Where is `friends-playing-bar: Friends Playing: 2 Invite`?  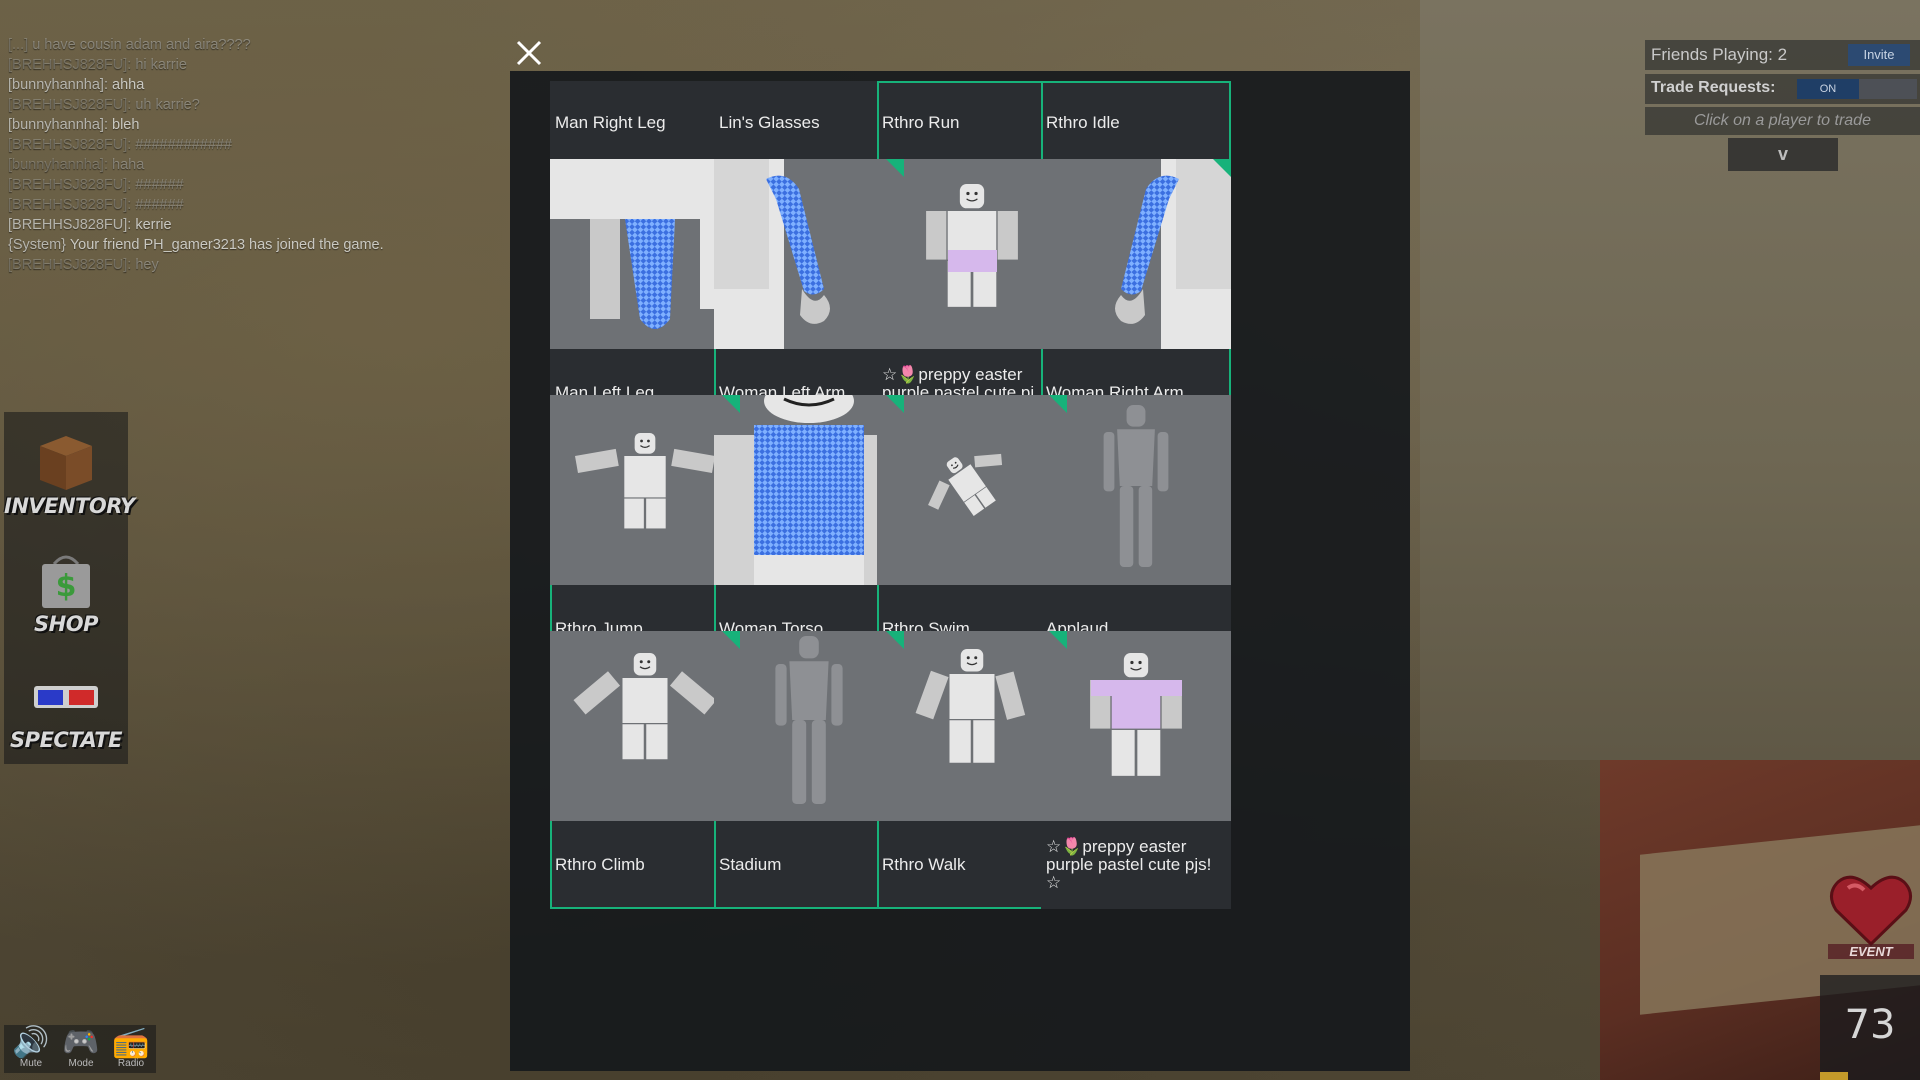 friends-playing-bar: Friends Playing: 2 Invite is located at coordinates (1782, 55).